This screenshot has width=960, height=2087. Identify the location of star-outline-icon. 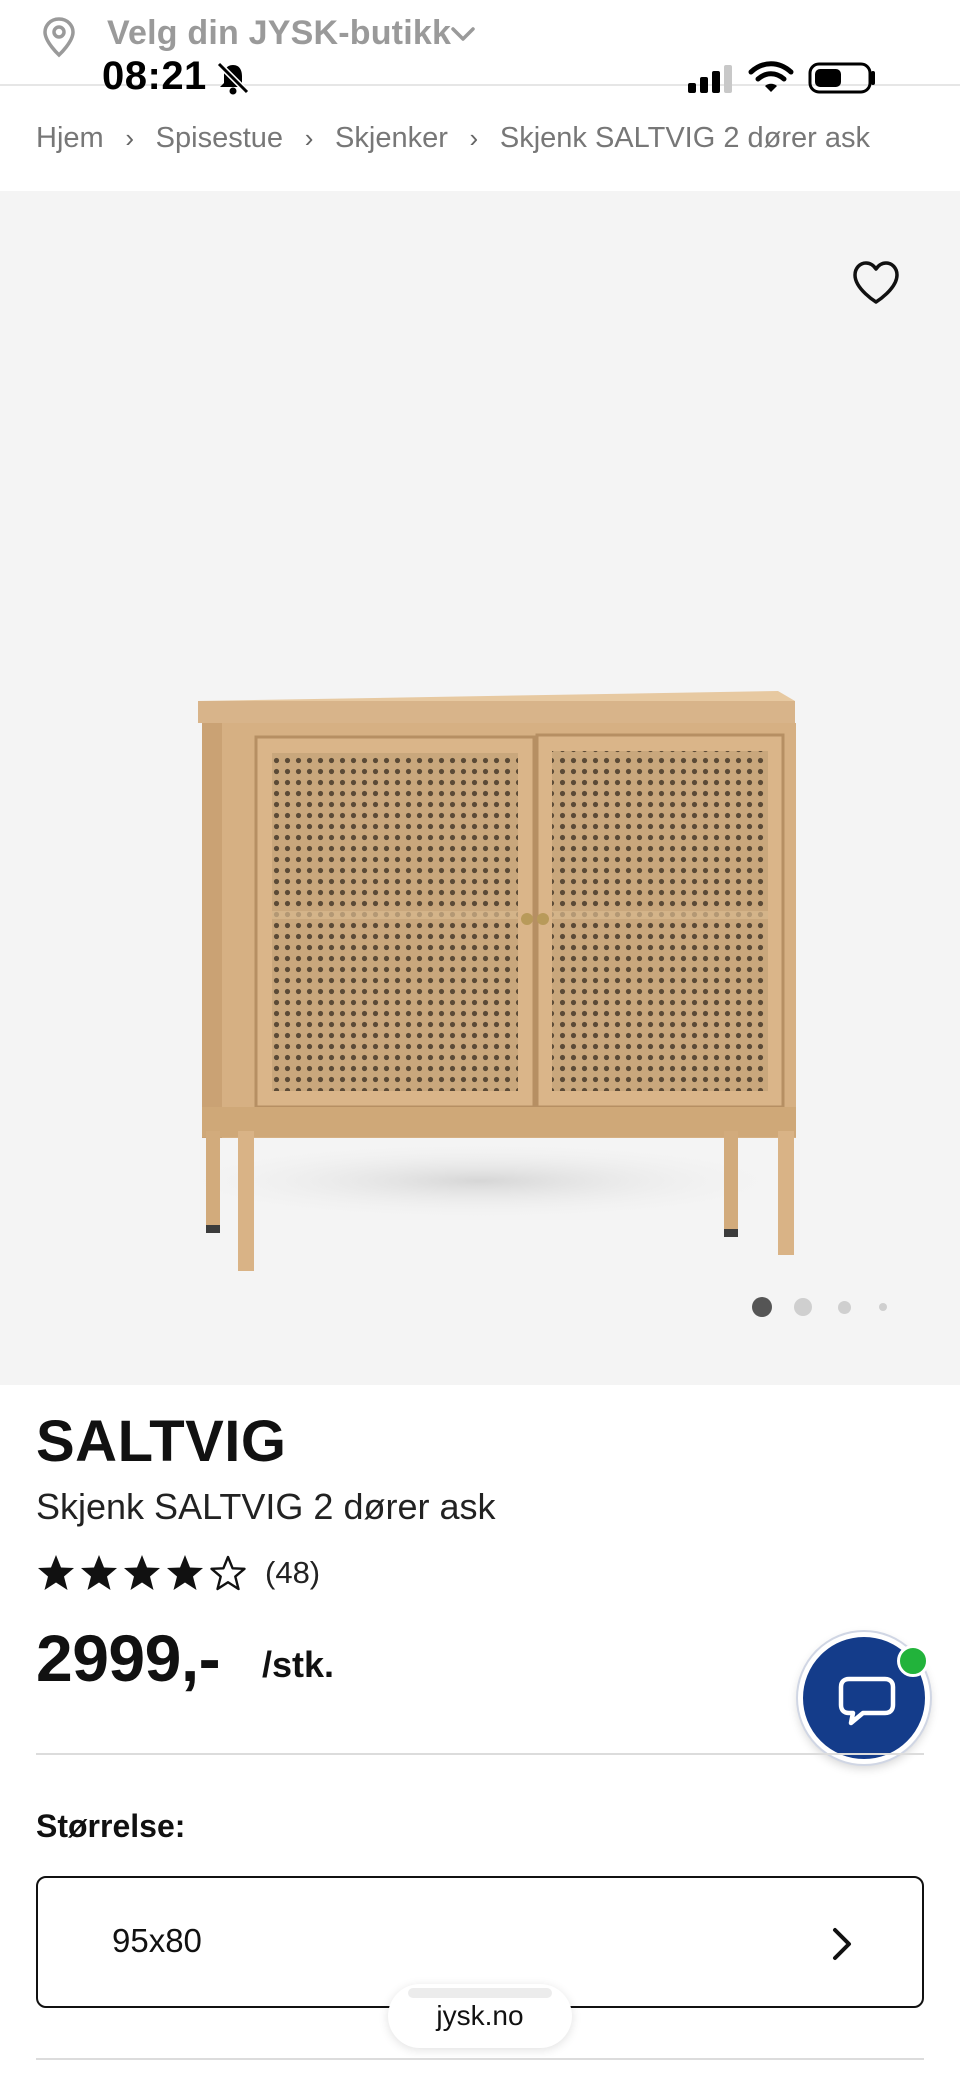
(228, 1573).